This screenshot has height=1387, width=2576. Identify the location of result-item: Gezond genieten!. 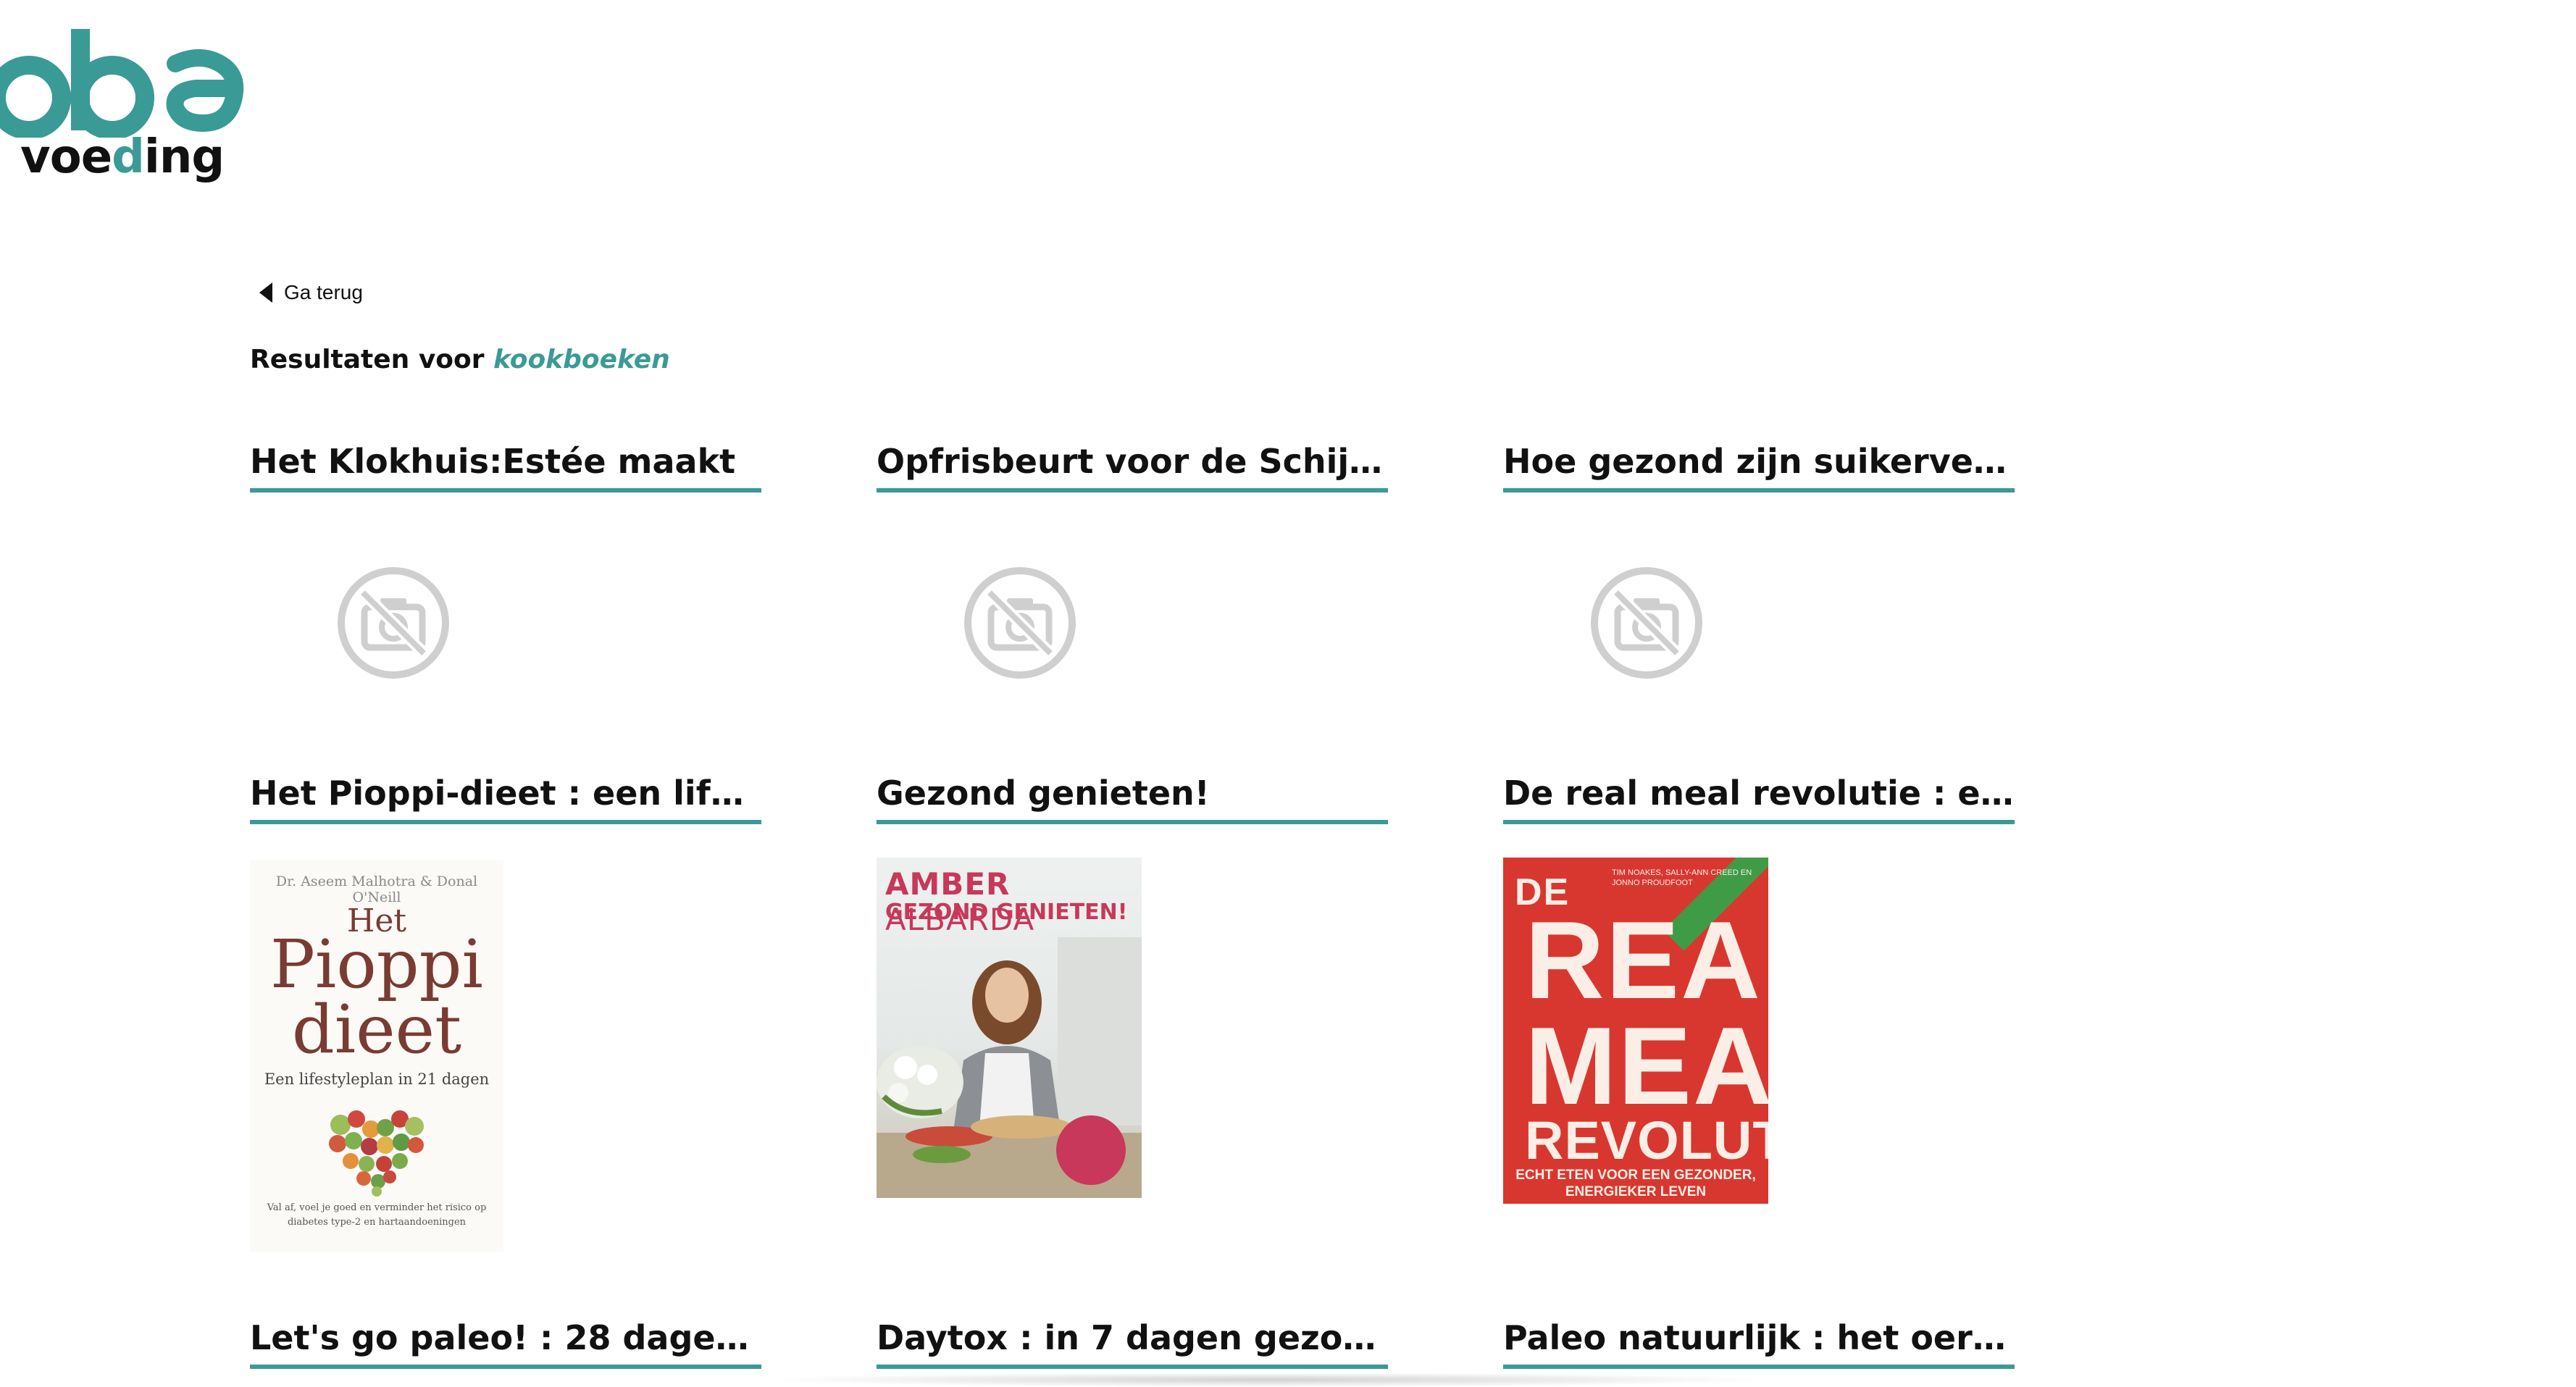
(1132, 799).